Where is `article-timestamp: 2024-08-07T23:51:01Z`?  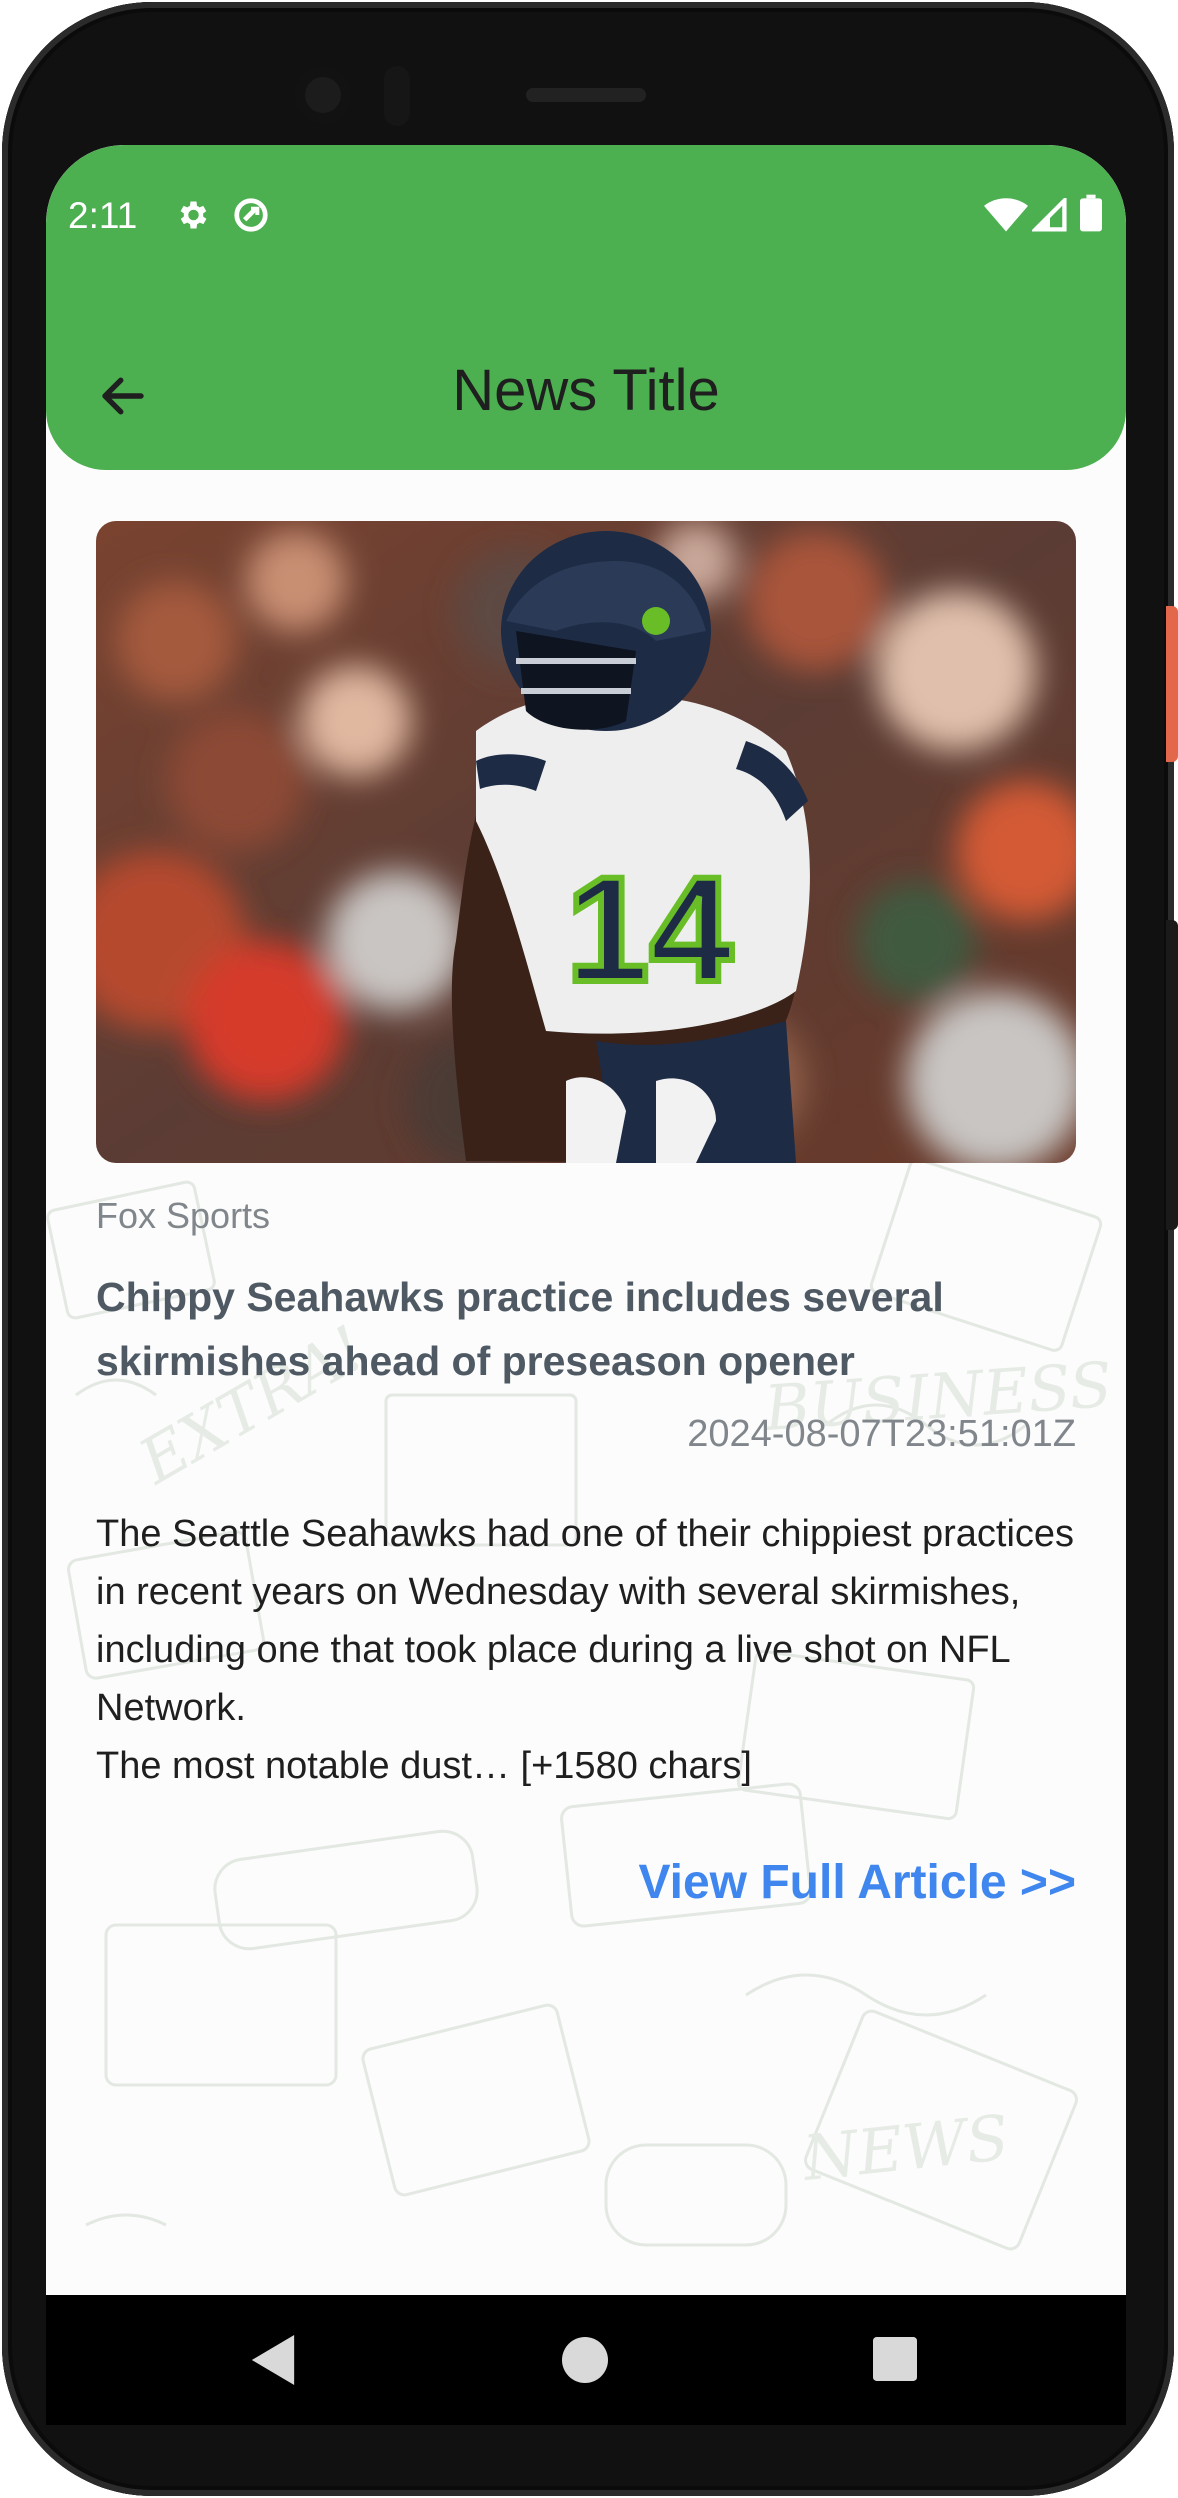 article-timestamp: 2024-08-07T23:51:01Z is located at coordinates (881, 1434).